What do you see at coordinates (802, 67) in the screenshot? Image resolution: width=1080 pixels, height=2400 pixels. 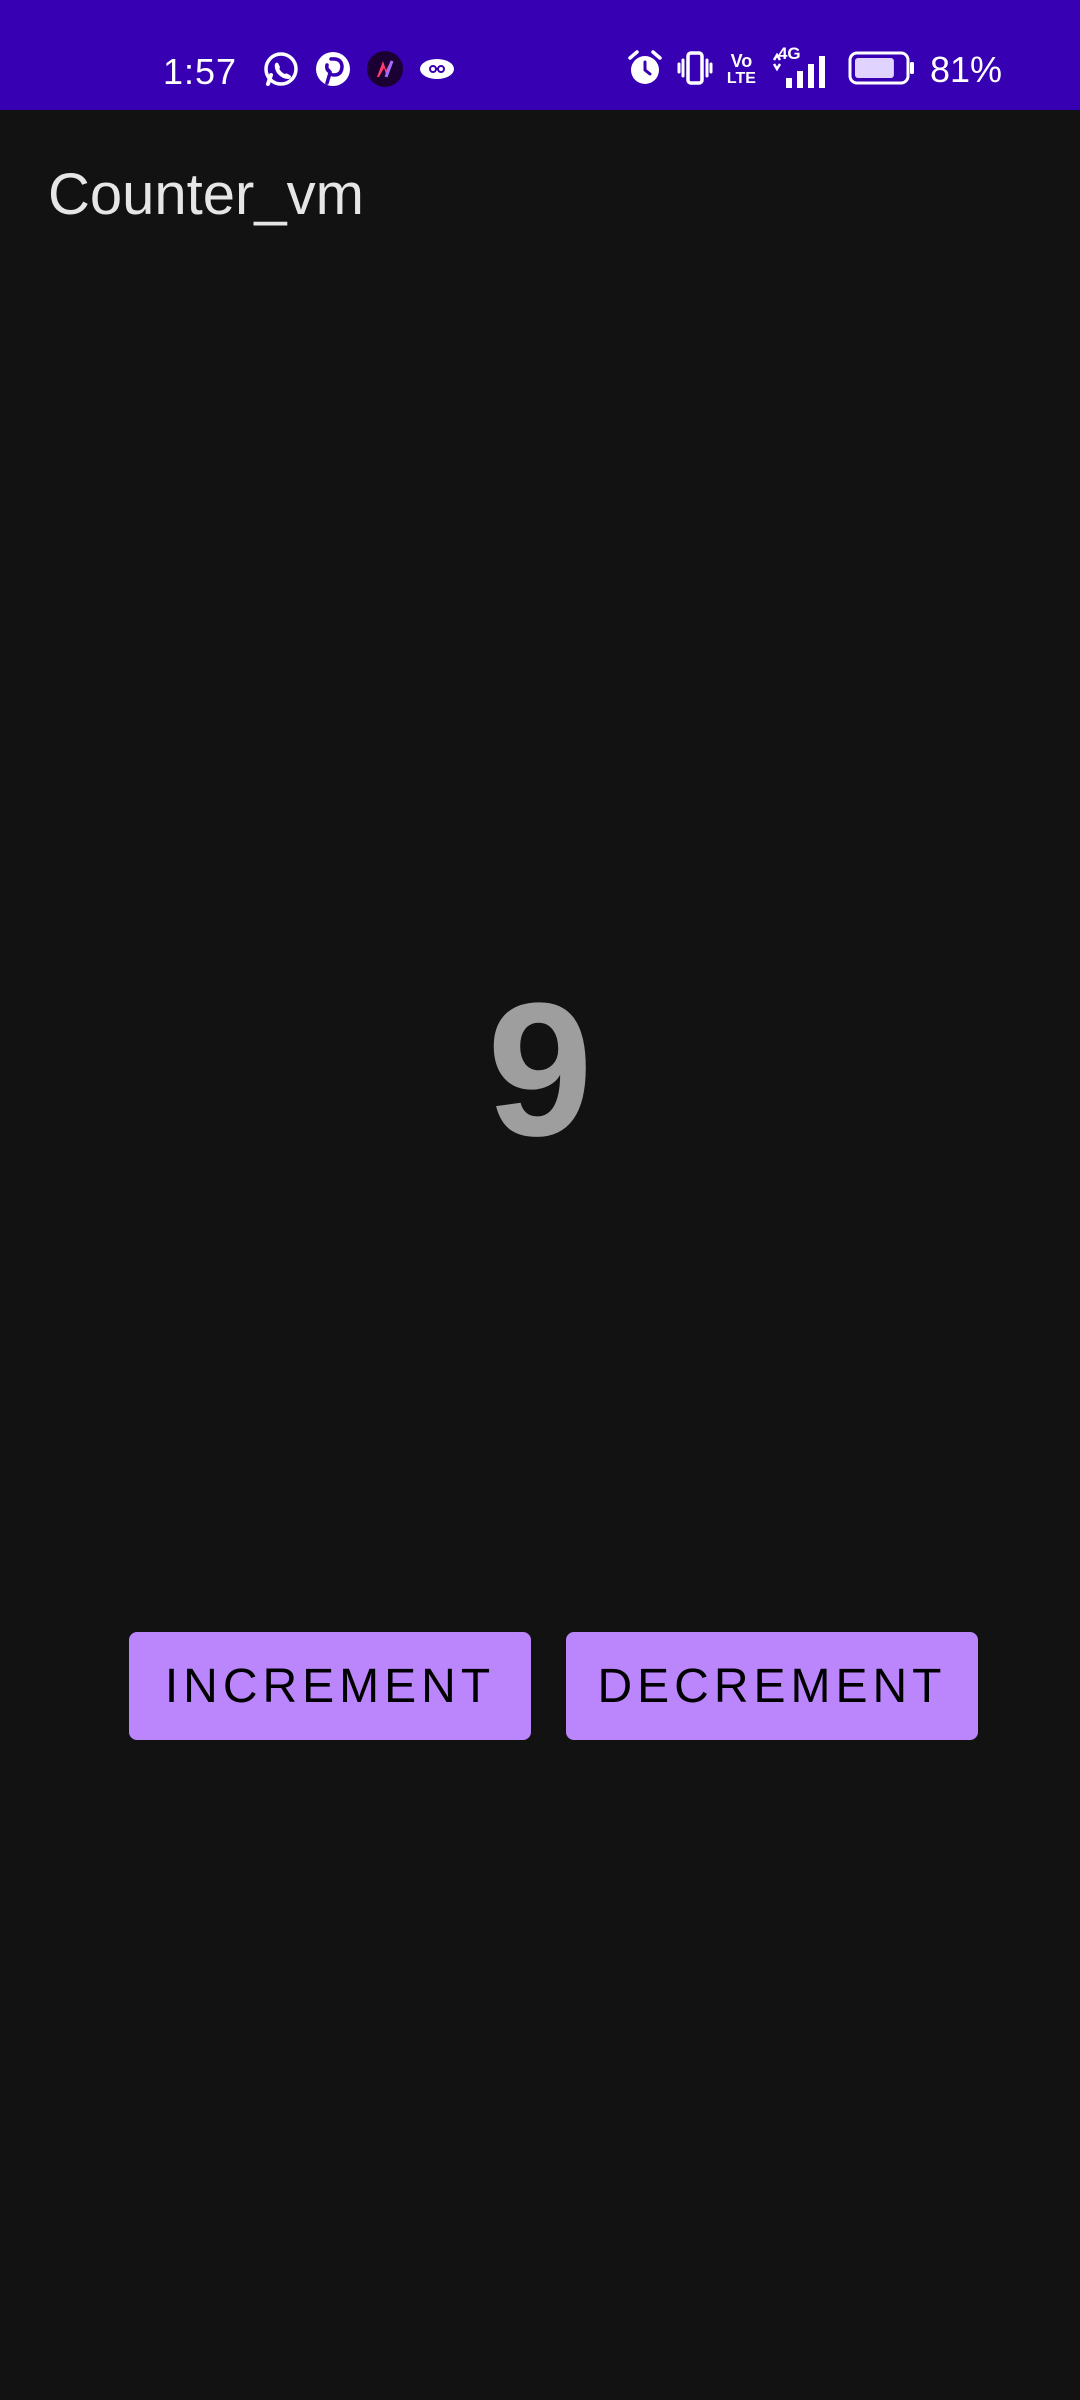 I see `signal-icon: 4G` at bounding box center [802, 67].